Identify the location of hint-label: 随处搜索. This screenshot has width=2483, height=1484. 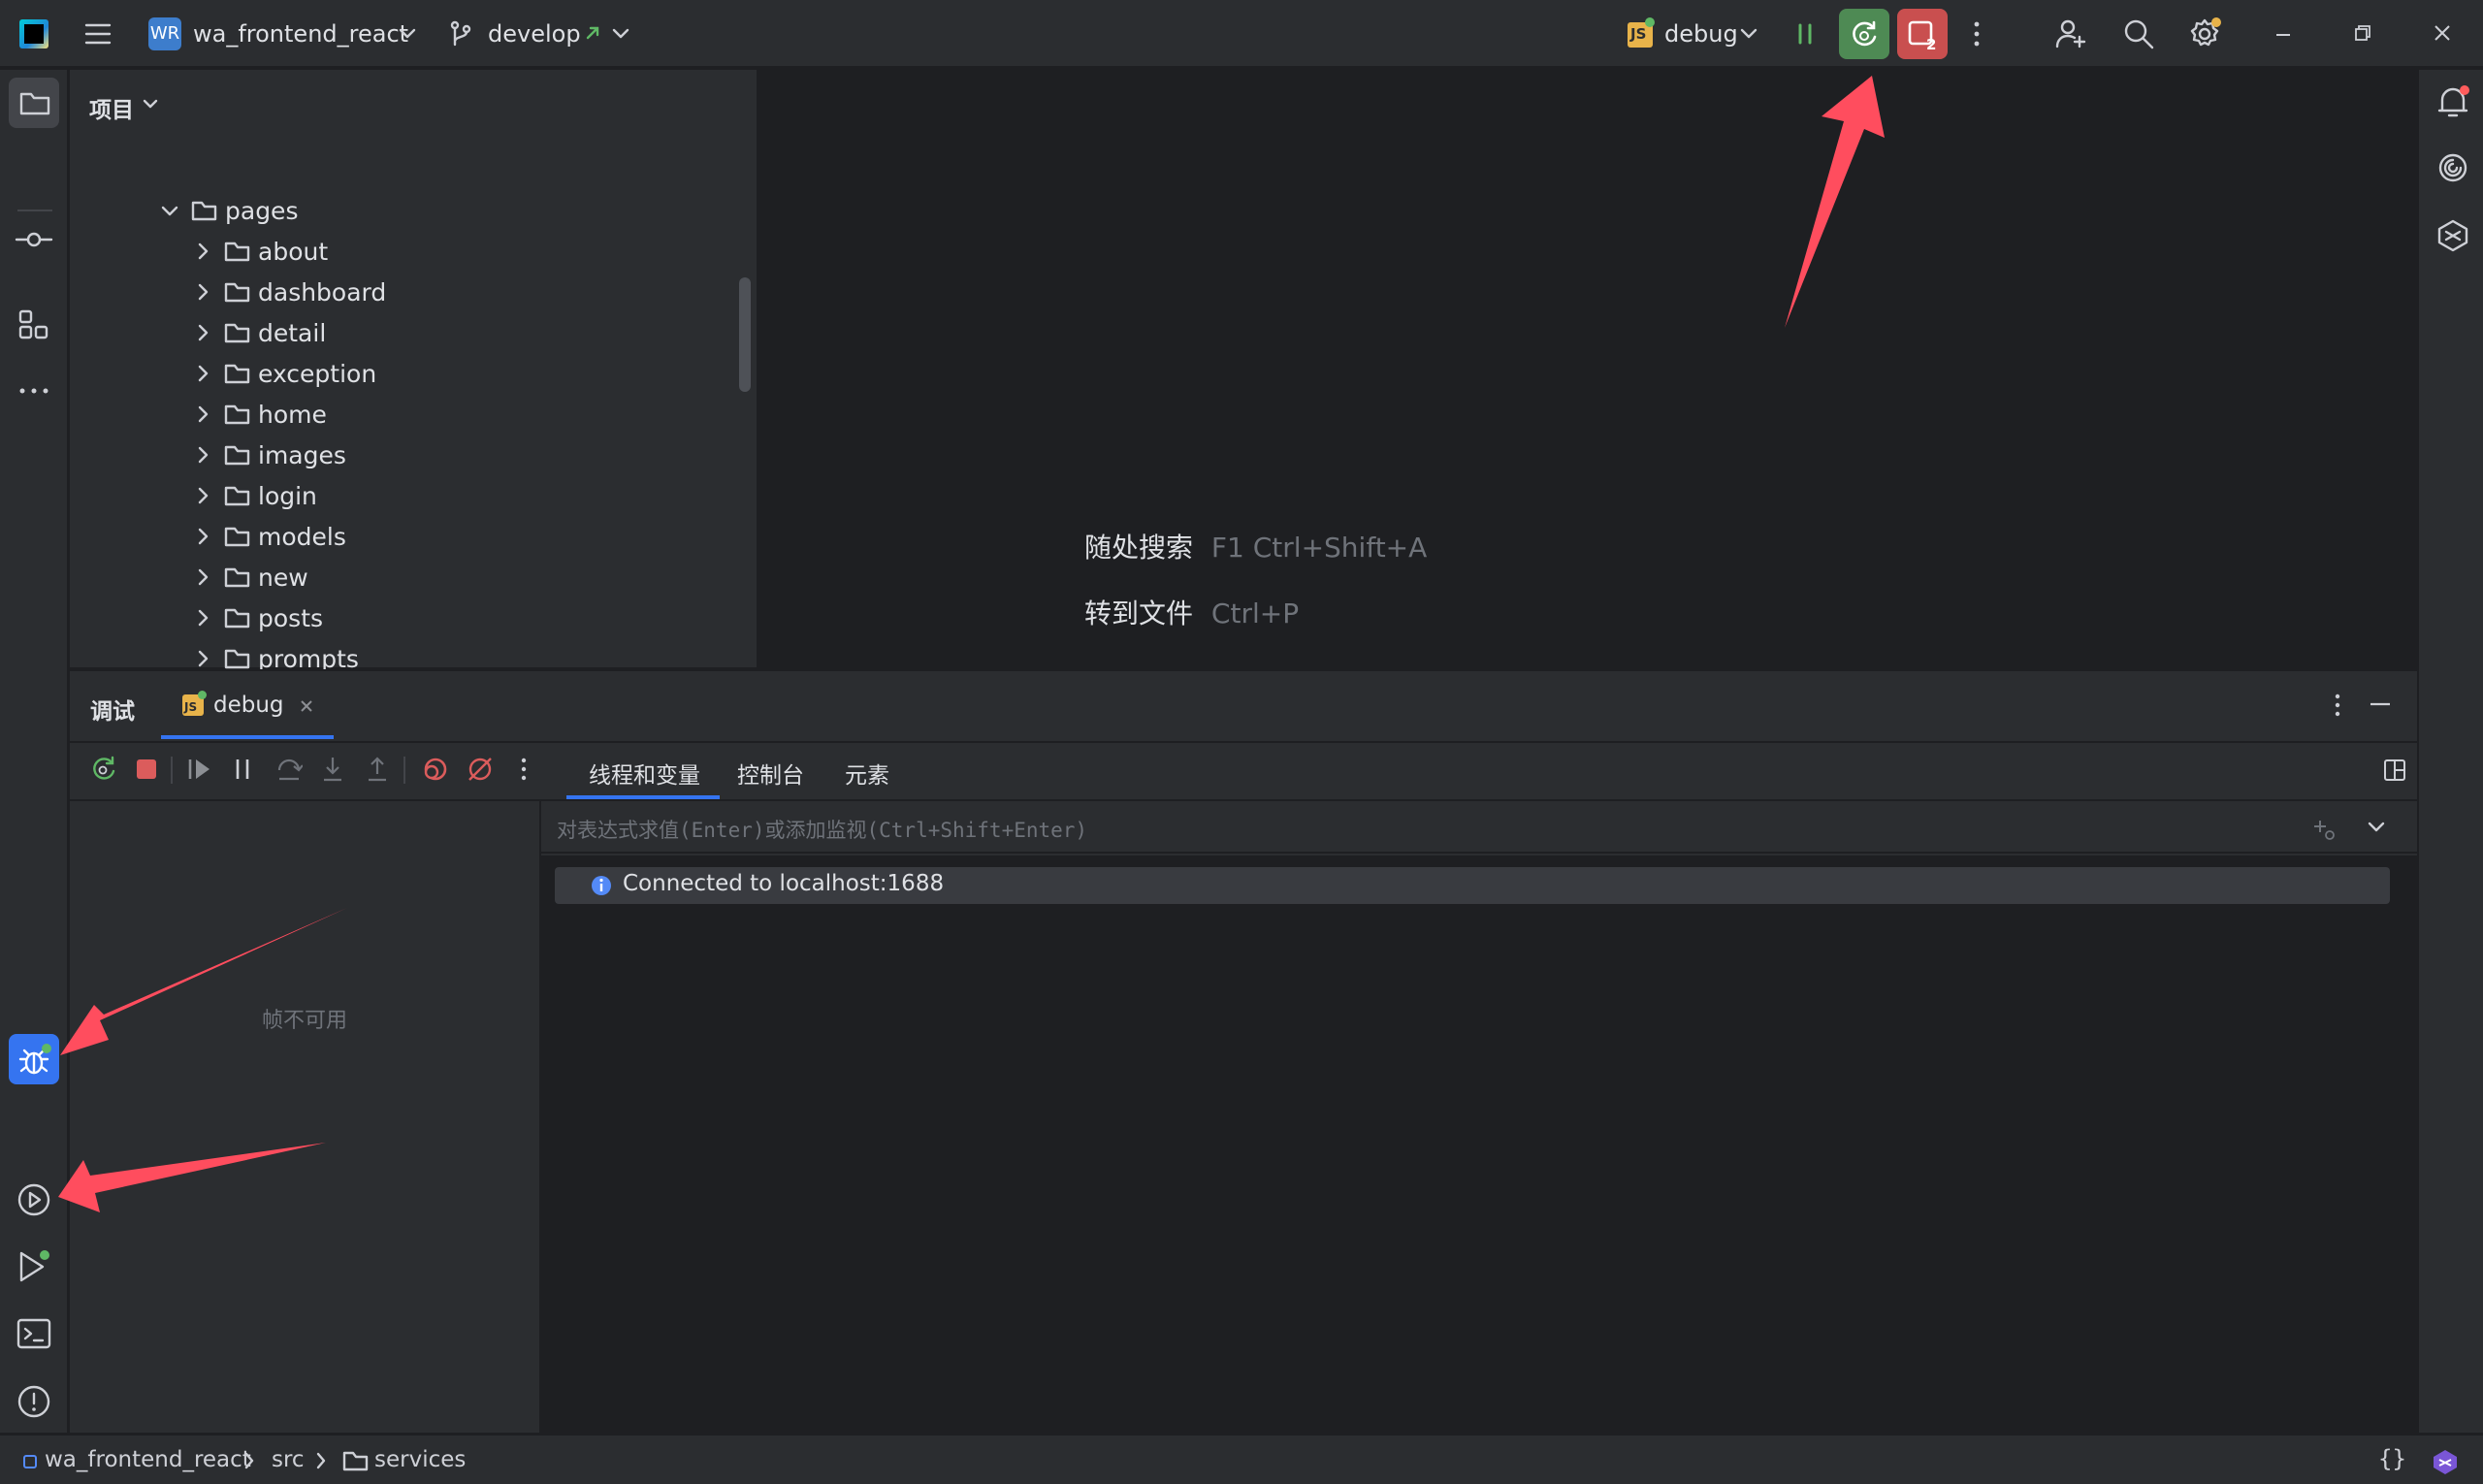
(1139, 548).